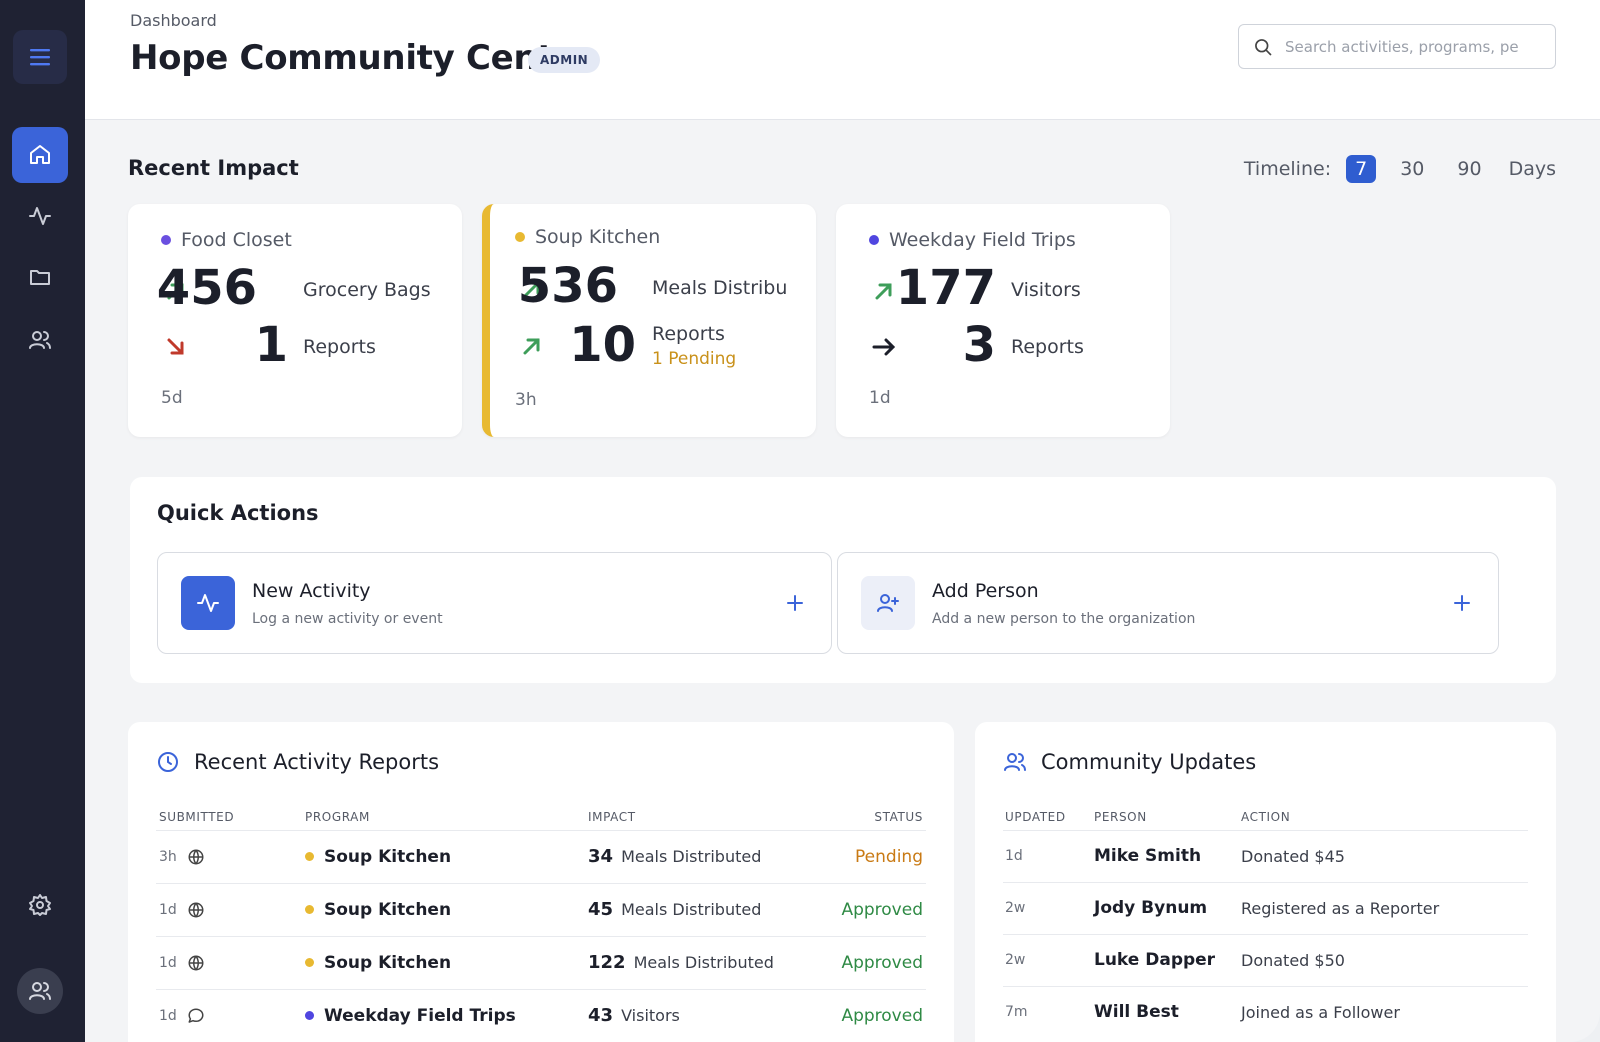 The width and height of the screenshot is (1600, 1042). I want to click on chat-bubble-icon, so click(196, 1015).